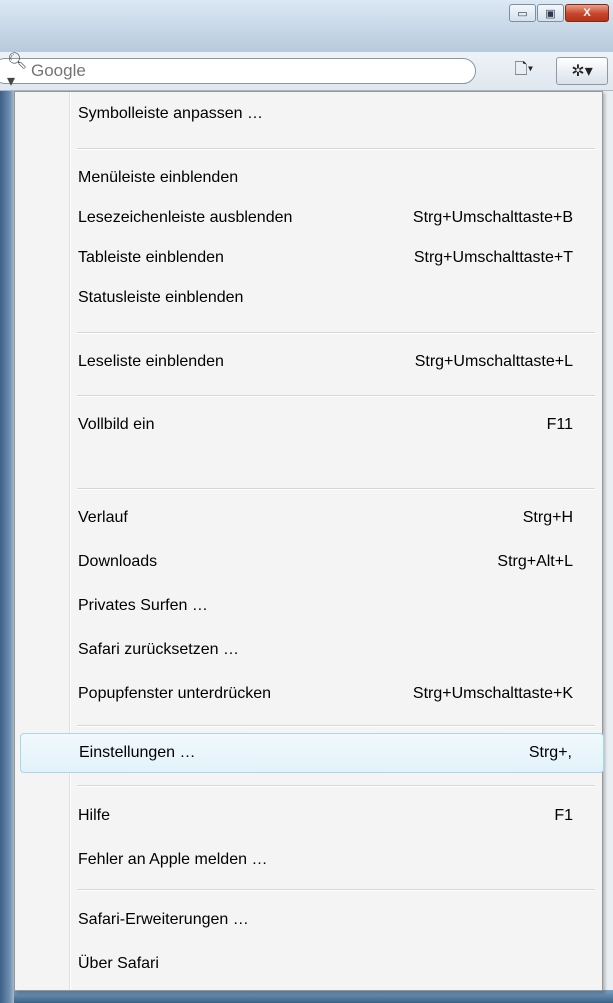  I want to click on menu-item-label: Tableiste einblenden, so click(151, 257).